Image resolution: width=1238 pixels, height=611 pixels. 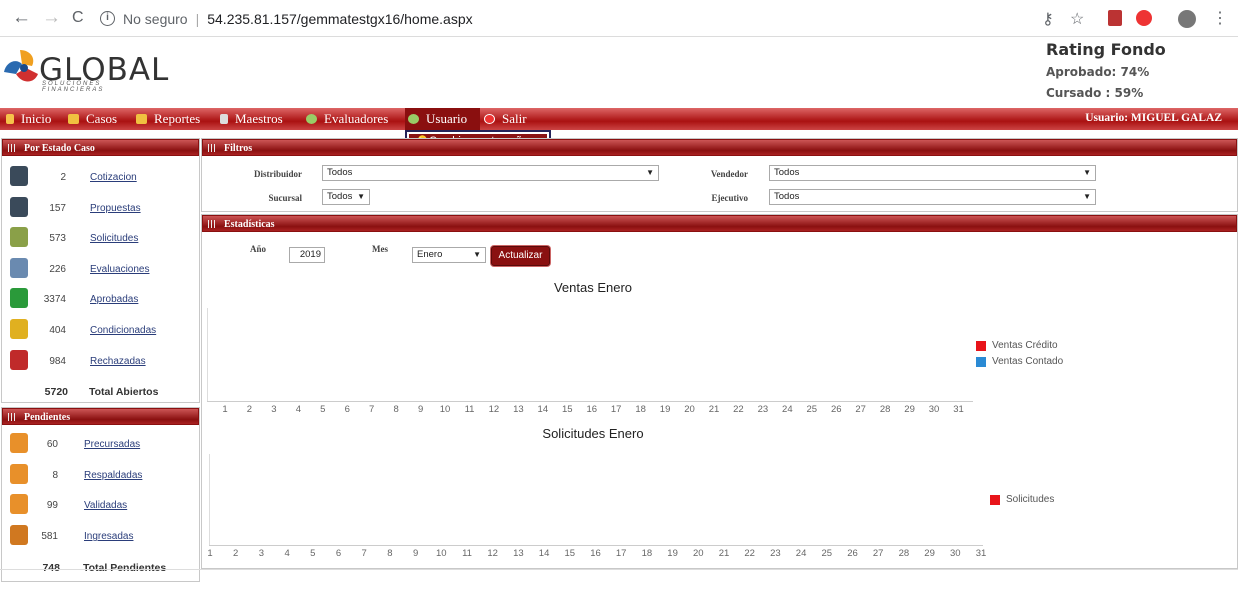 I want to click on x-tick-label: 1, so click(x=210, y=553).